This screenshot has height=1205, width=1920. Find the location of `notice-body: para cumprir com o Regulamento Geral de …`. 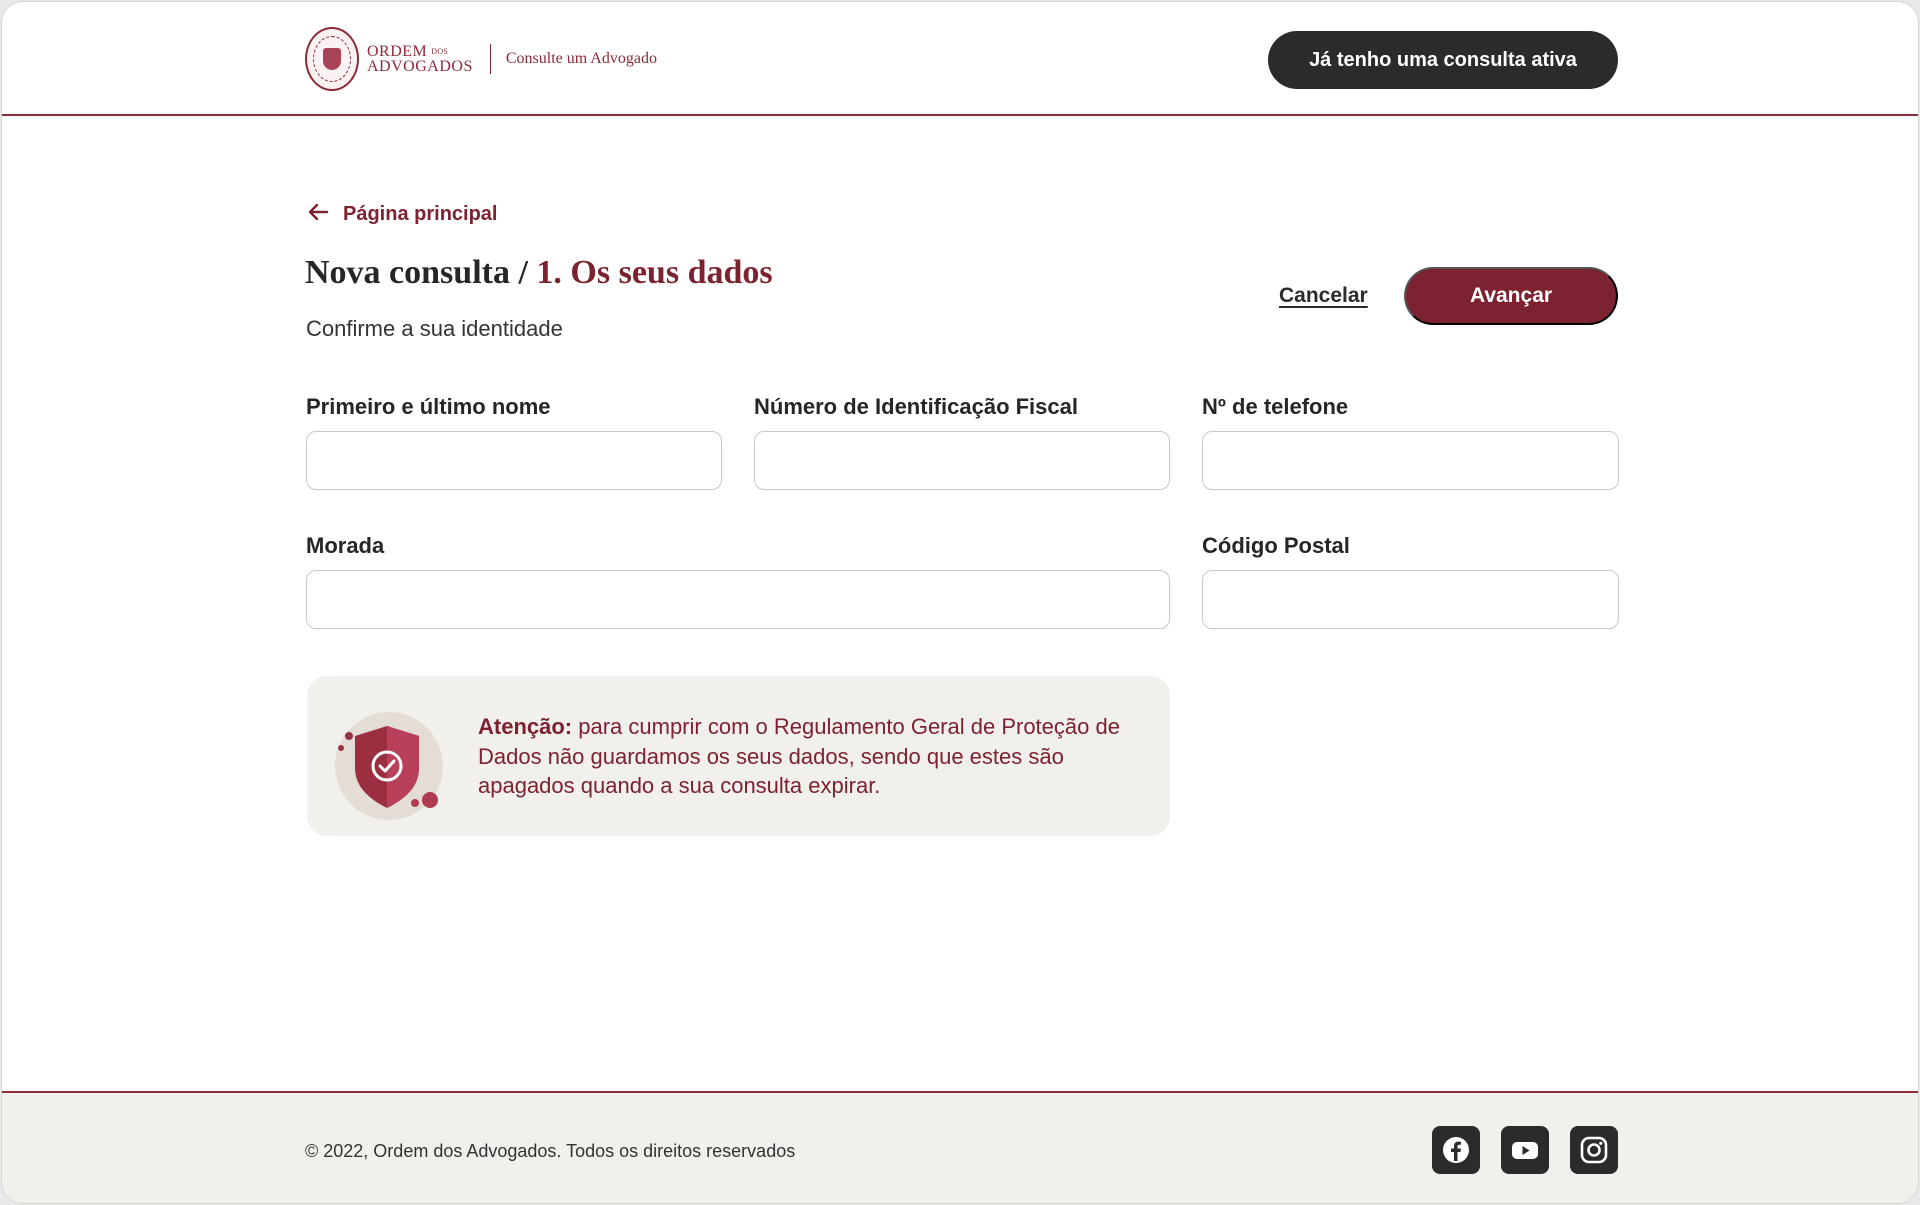

notice-body: para cumprir com o Regulamento Geral de … is located at coordinates (799, 756).